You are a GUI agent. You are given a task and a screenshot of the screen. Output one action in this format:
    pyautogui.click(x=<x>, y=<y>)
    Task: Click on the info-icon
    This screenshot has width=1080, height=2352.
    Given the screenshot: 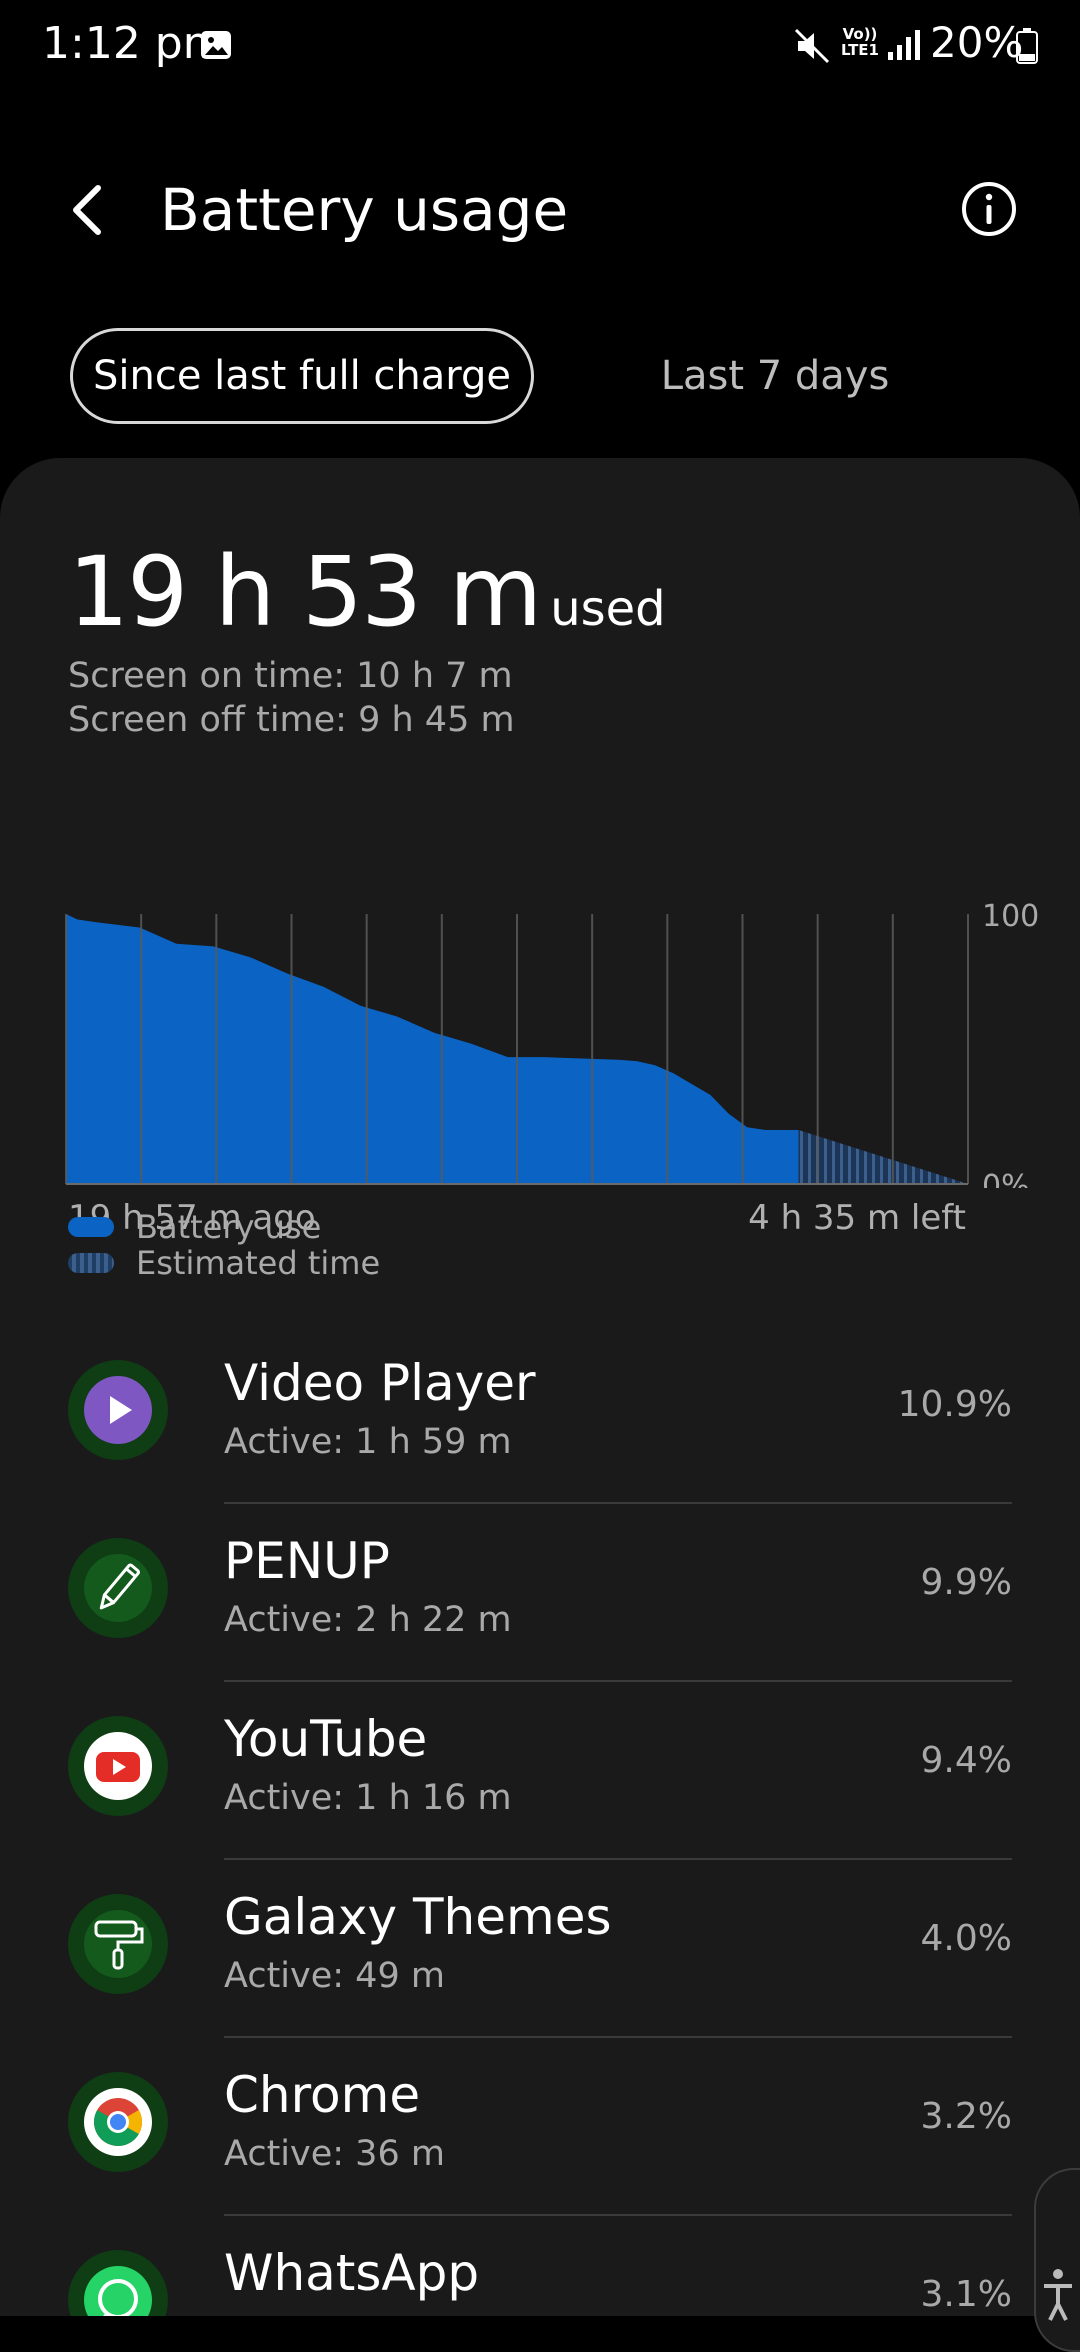 What is the action you would take?
    pyautogui.click(x=989, y=209)
    